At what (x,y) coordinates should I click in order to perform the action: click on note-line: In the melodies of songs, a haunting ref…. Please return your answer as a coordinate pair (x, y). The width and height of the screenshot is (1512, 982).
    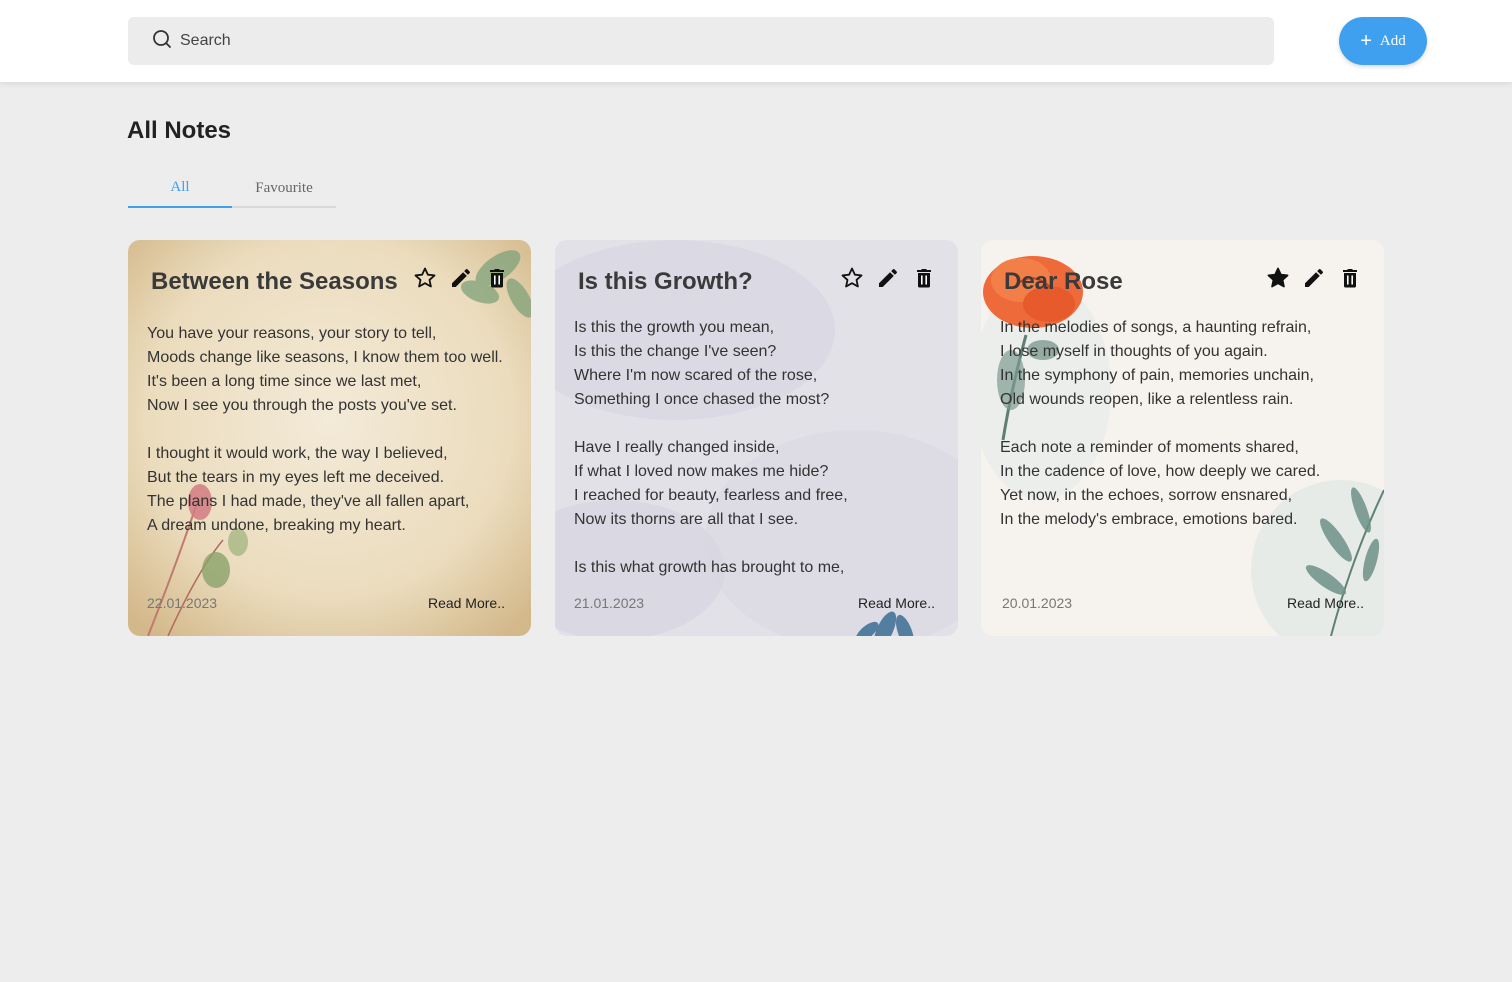
    Looking at the image, I should click on (1156, 327).